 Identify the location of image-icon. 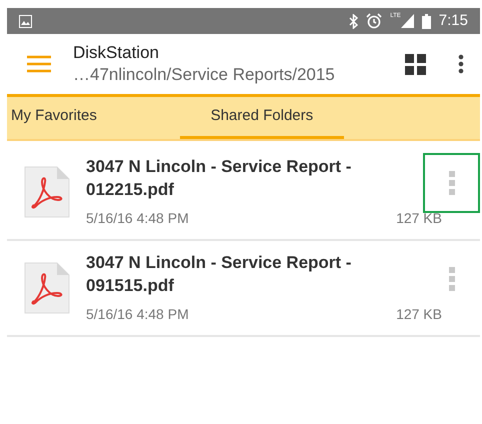
(25, 21).